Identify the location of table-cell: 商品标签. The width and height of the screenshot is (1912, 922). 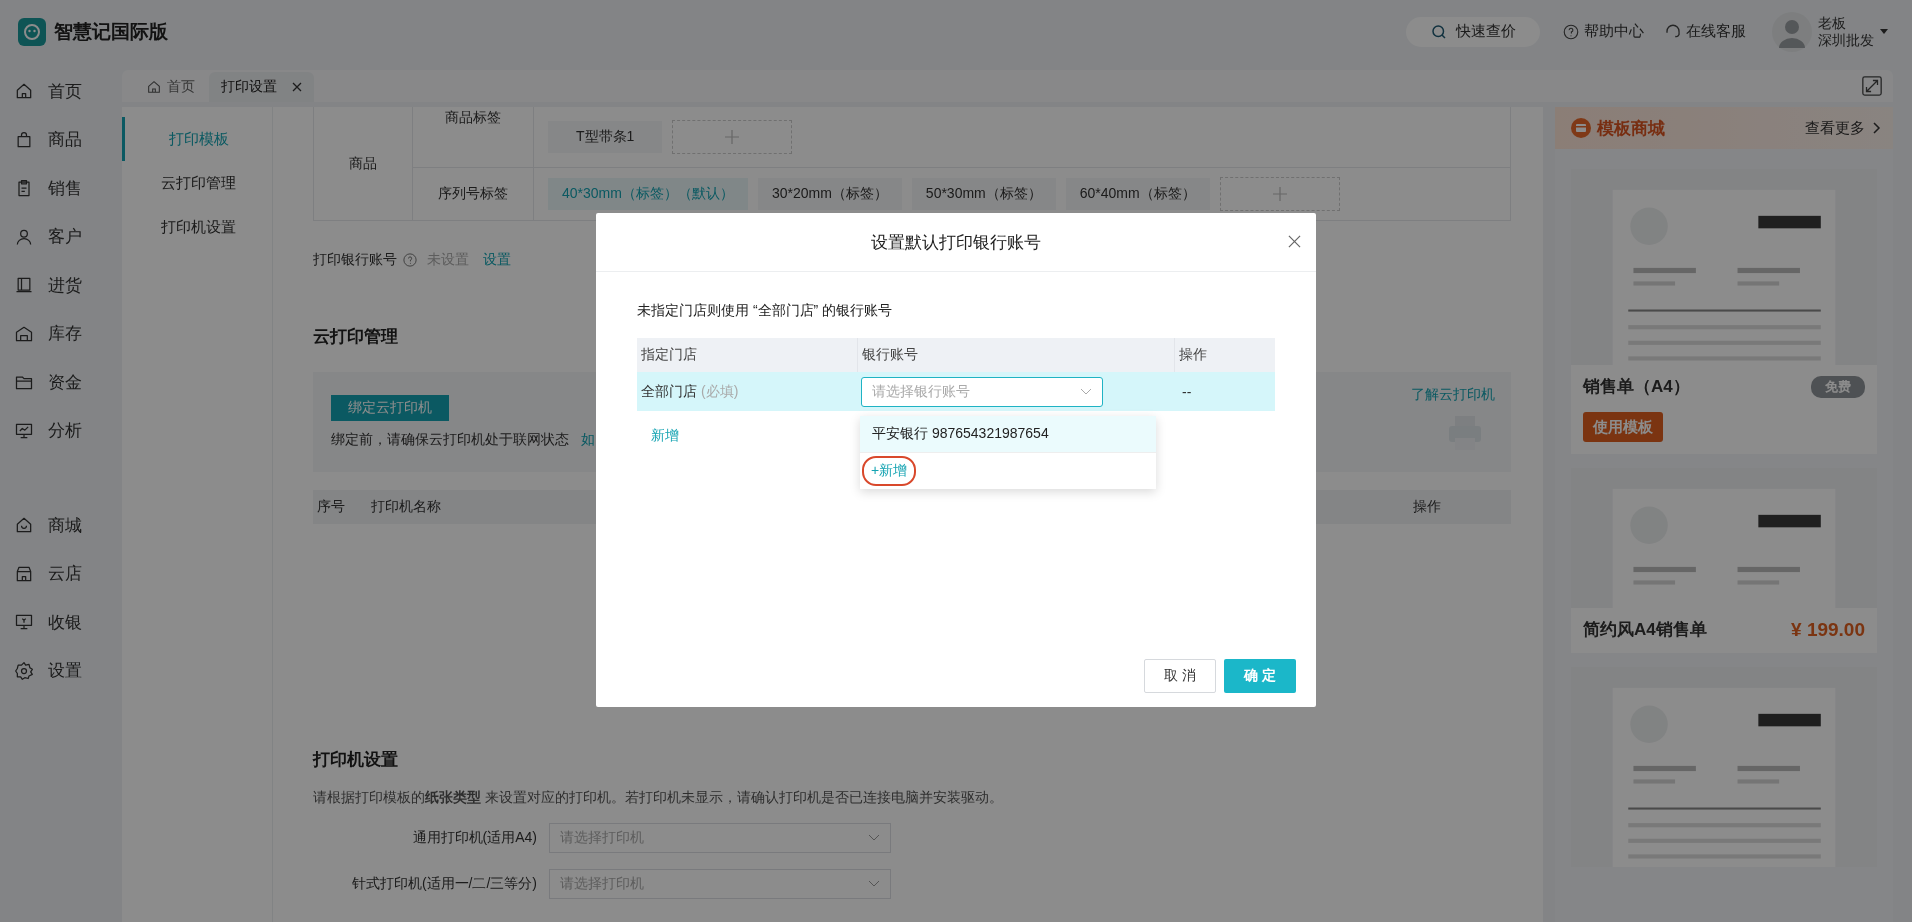
(473, 118).